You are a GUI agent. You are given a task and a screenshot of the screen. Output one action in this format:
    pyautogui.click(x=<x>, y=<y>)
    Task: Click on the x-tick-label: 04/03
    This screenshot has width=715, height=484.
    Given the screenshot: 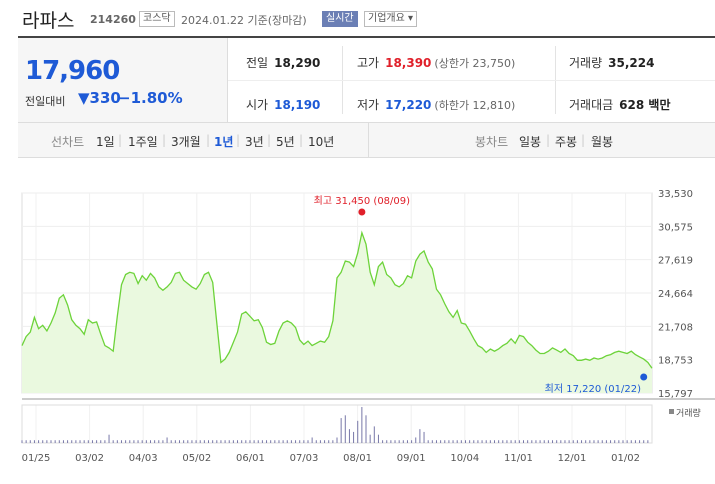 What is the action you would take?
    pyautogui.click(x=143, y=458)
    